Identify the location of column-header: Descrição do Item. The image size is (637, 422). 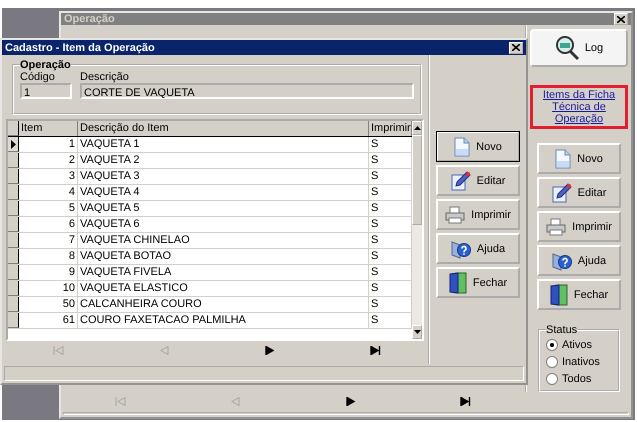
(223, 128).